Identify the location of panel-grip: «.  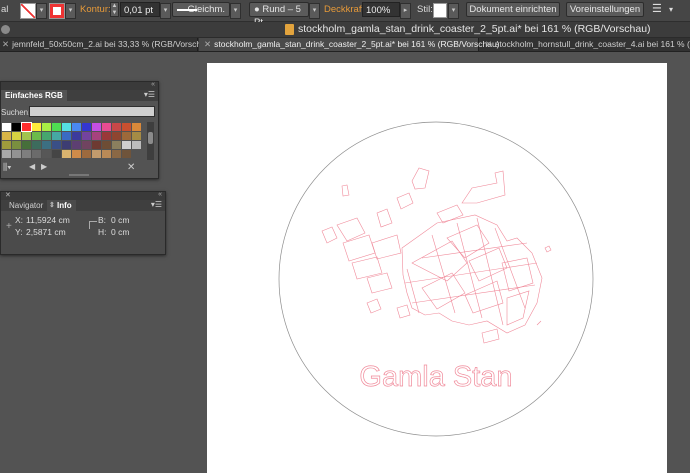
(79, 85).